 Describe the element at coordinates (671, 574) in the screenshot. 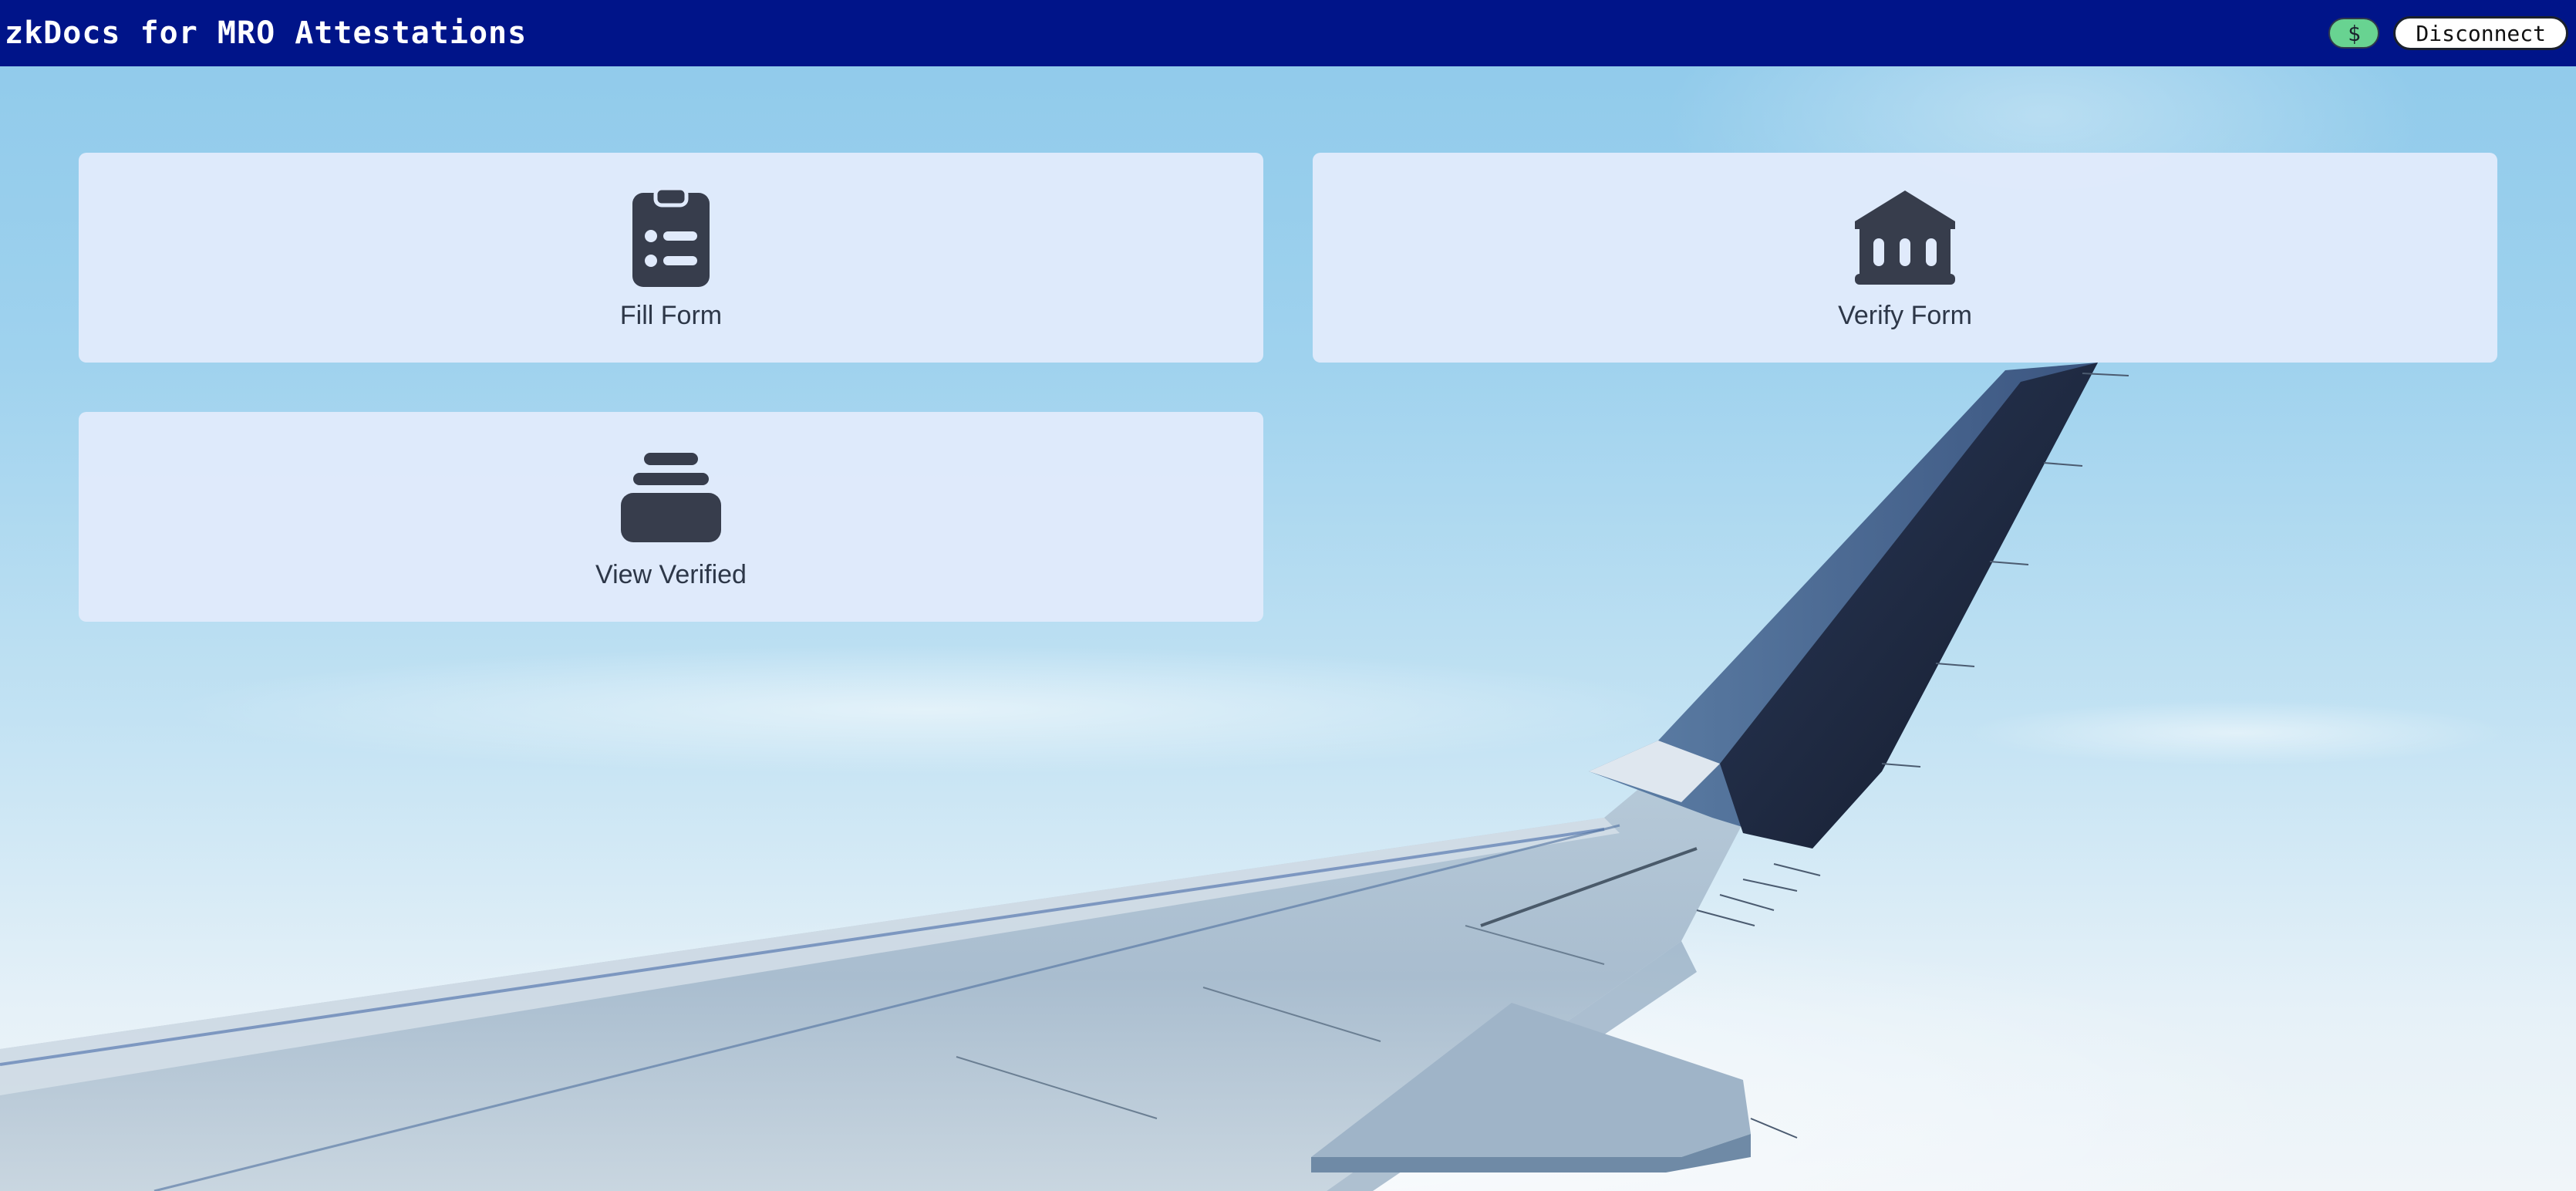

I see `view-verified-label: View Verified` at that location.